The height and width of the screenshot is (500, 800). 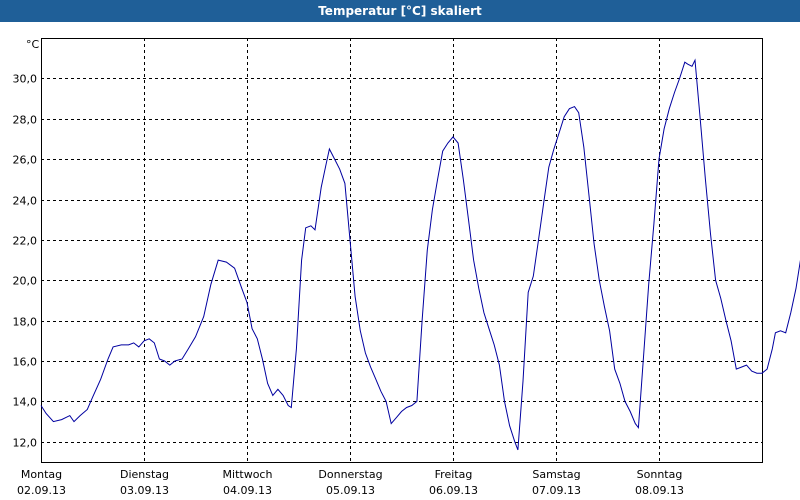 What do you see at coordinates (248, 474) in the screenshot?
I see `x-tick-day-label: Mittwoch` at bounding box center [248, 474].